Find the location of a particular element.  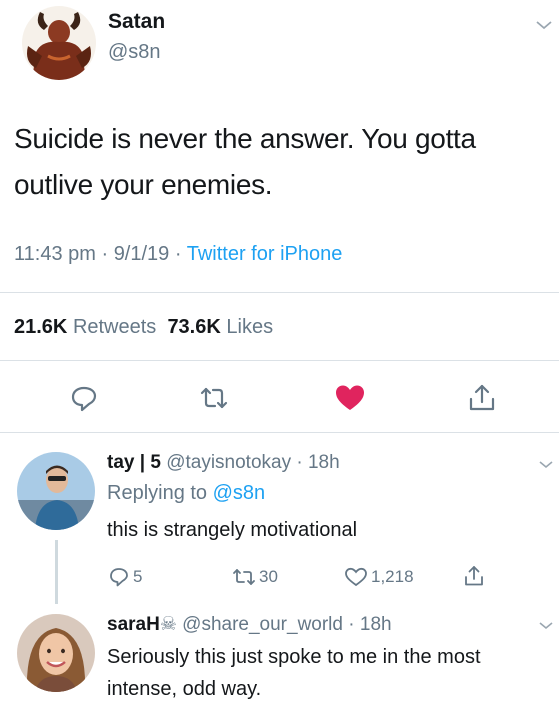

display-name: Satan is located at coordinates (136, 22).